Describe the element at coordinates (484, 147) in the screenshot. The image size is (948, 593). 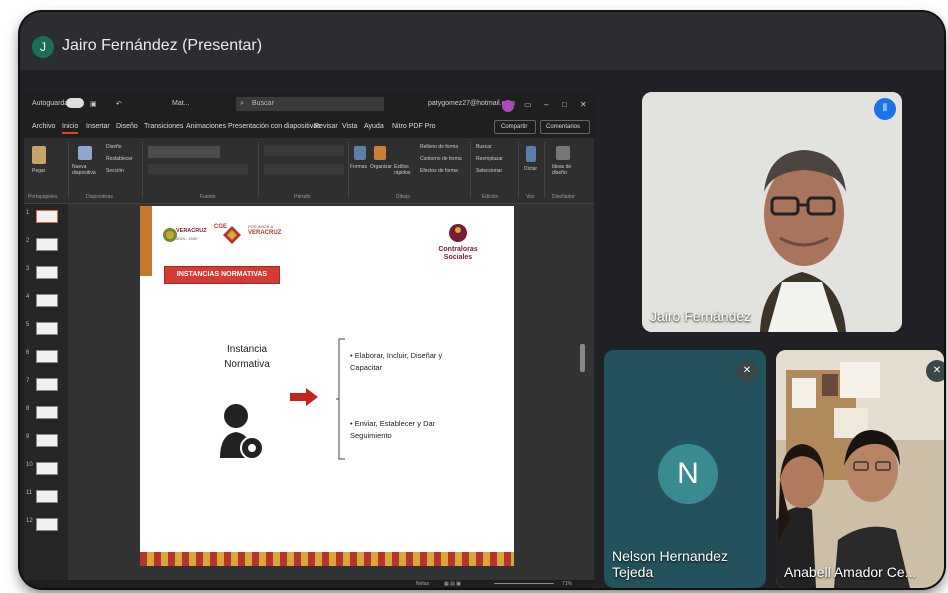
I see `find-button: Buscar` at that location.